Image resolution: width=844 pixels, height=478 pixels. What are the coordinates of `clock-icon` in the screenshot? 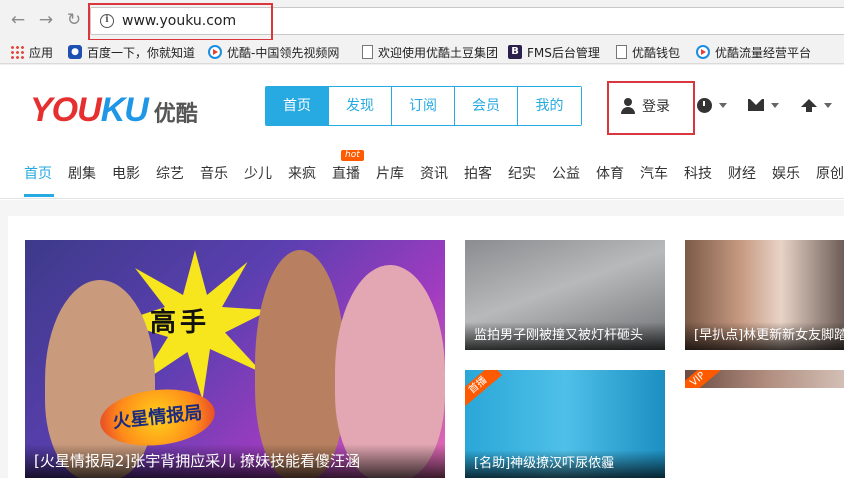 It's located at (704, 105).